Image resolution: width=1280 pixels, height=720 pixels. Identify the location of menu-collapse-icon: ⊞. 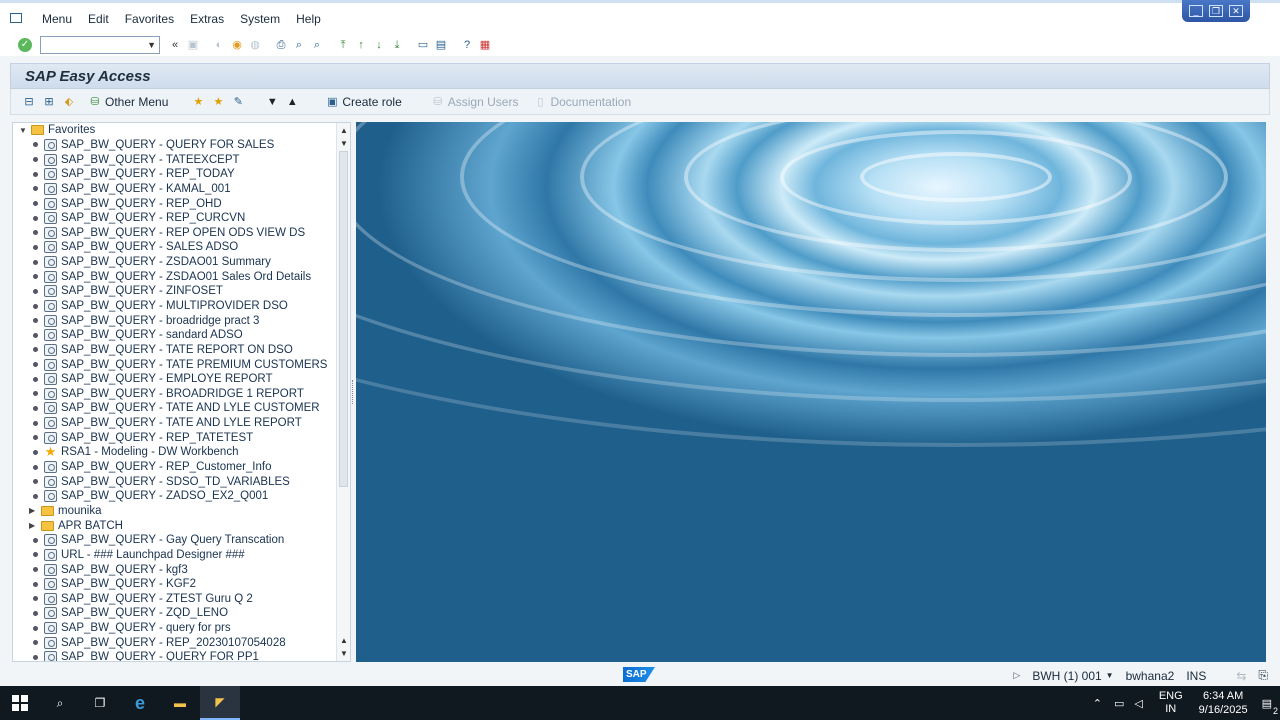
(49, 102).